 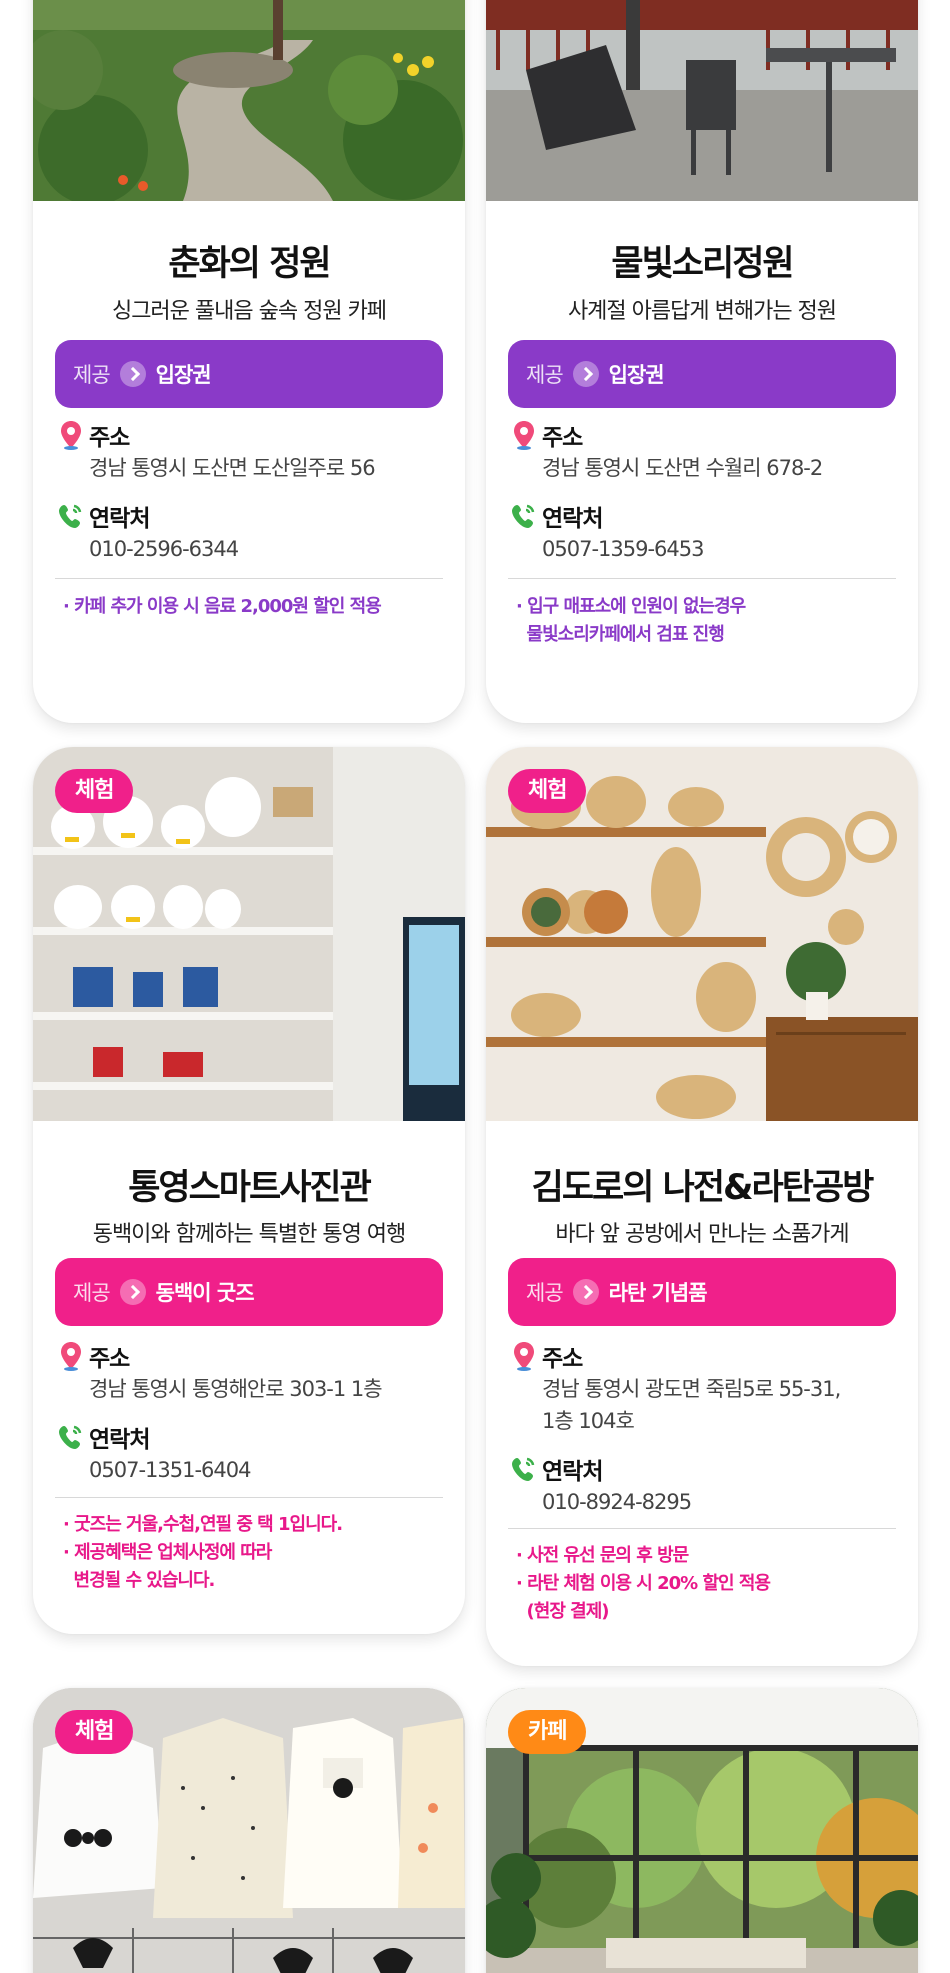 What do you see at coordinates (203, 1524) in the screenshot?
I see `note-line: · 굿즈는 거울,수첩,연필 중 택 1입니다.` at bounding box center [203, 1524].